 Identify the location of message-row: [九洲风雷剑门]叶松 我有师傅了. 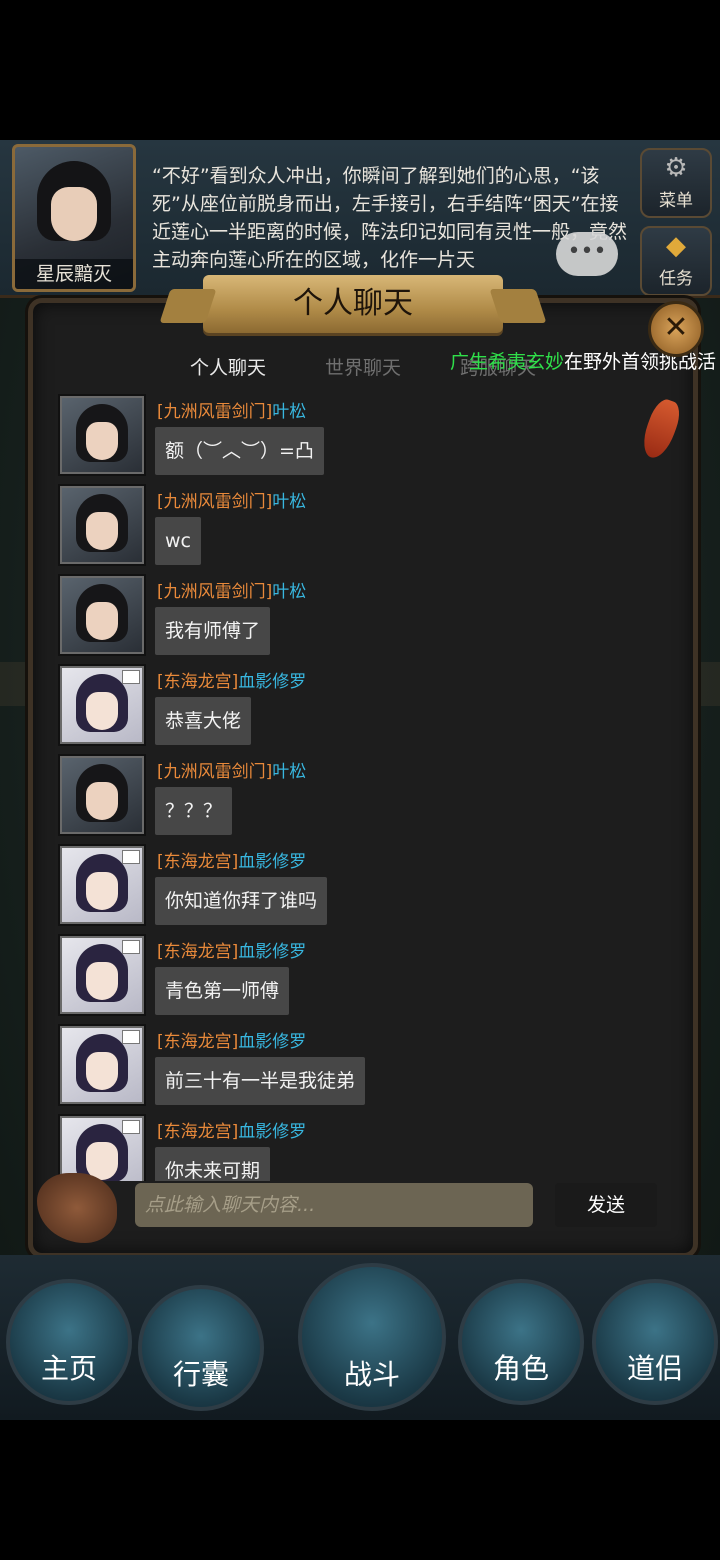
(355, 616).